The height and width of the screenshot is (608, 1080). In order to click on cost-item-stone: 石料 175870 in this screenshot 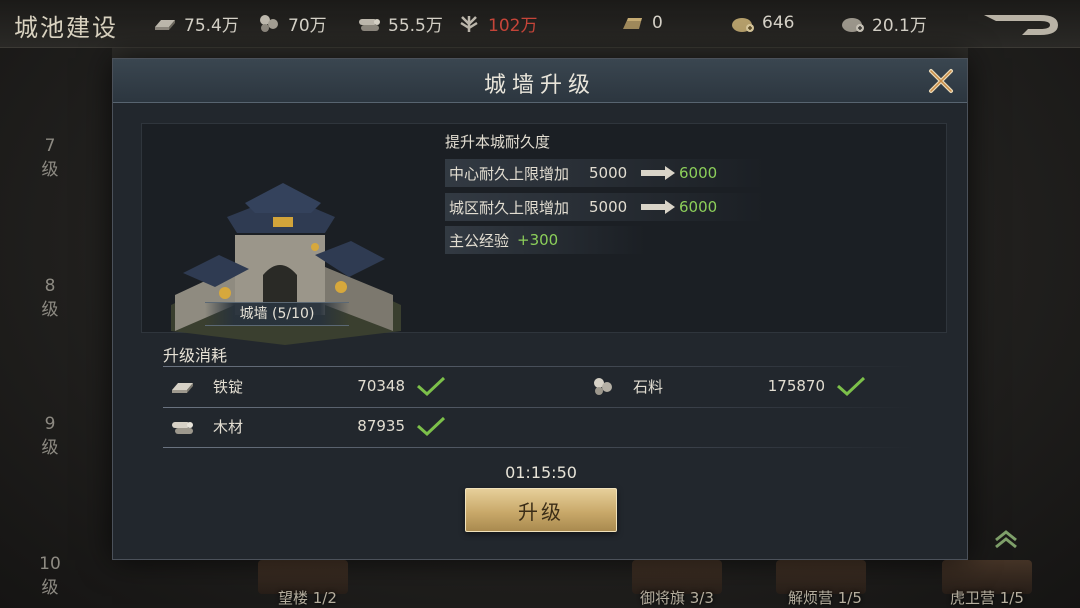, I will do `click(728, 386)`.